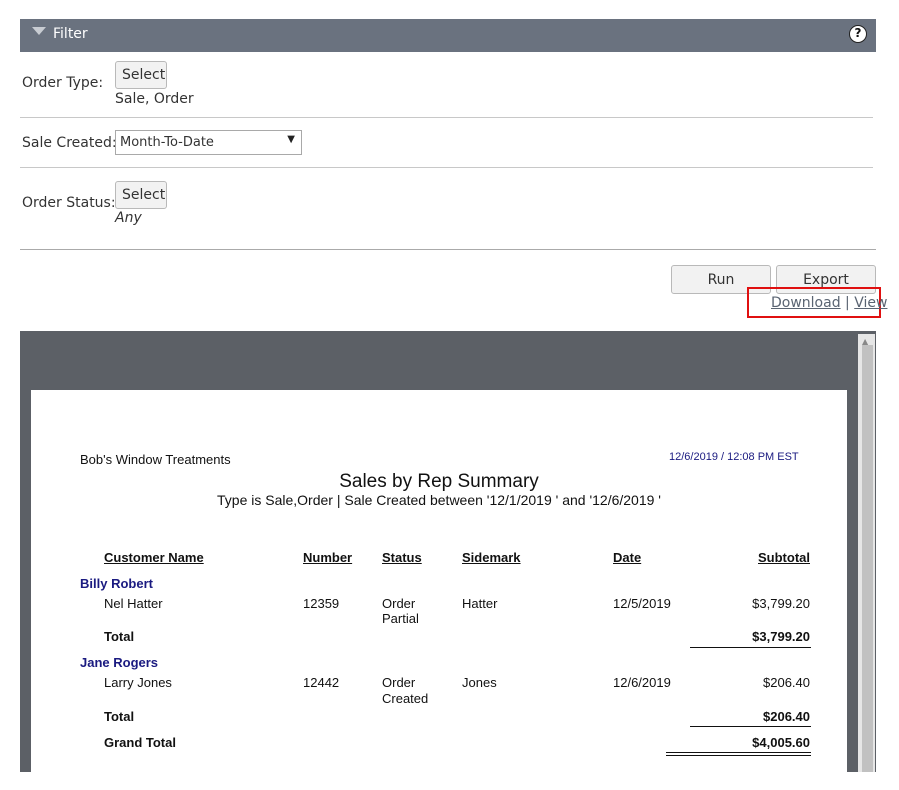  What do you see at coordinates (480, 603) in the screenshot?
I see `table-cell-sidemark: Hatter` at bounding box center [480, 603].